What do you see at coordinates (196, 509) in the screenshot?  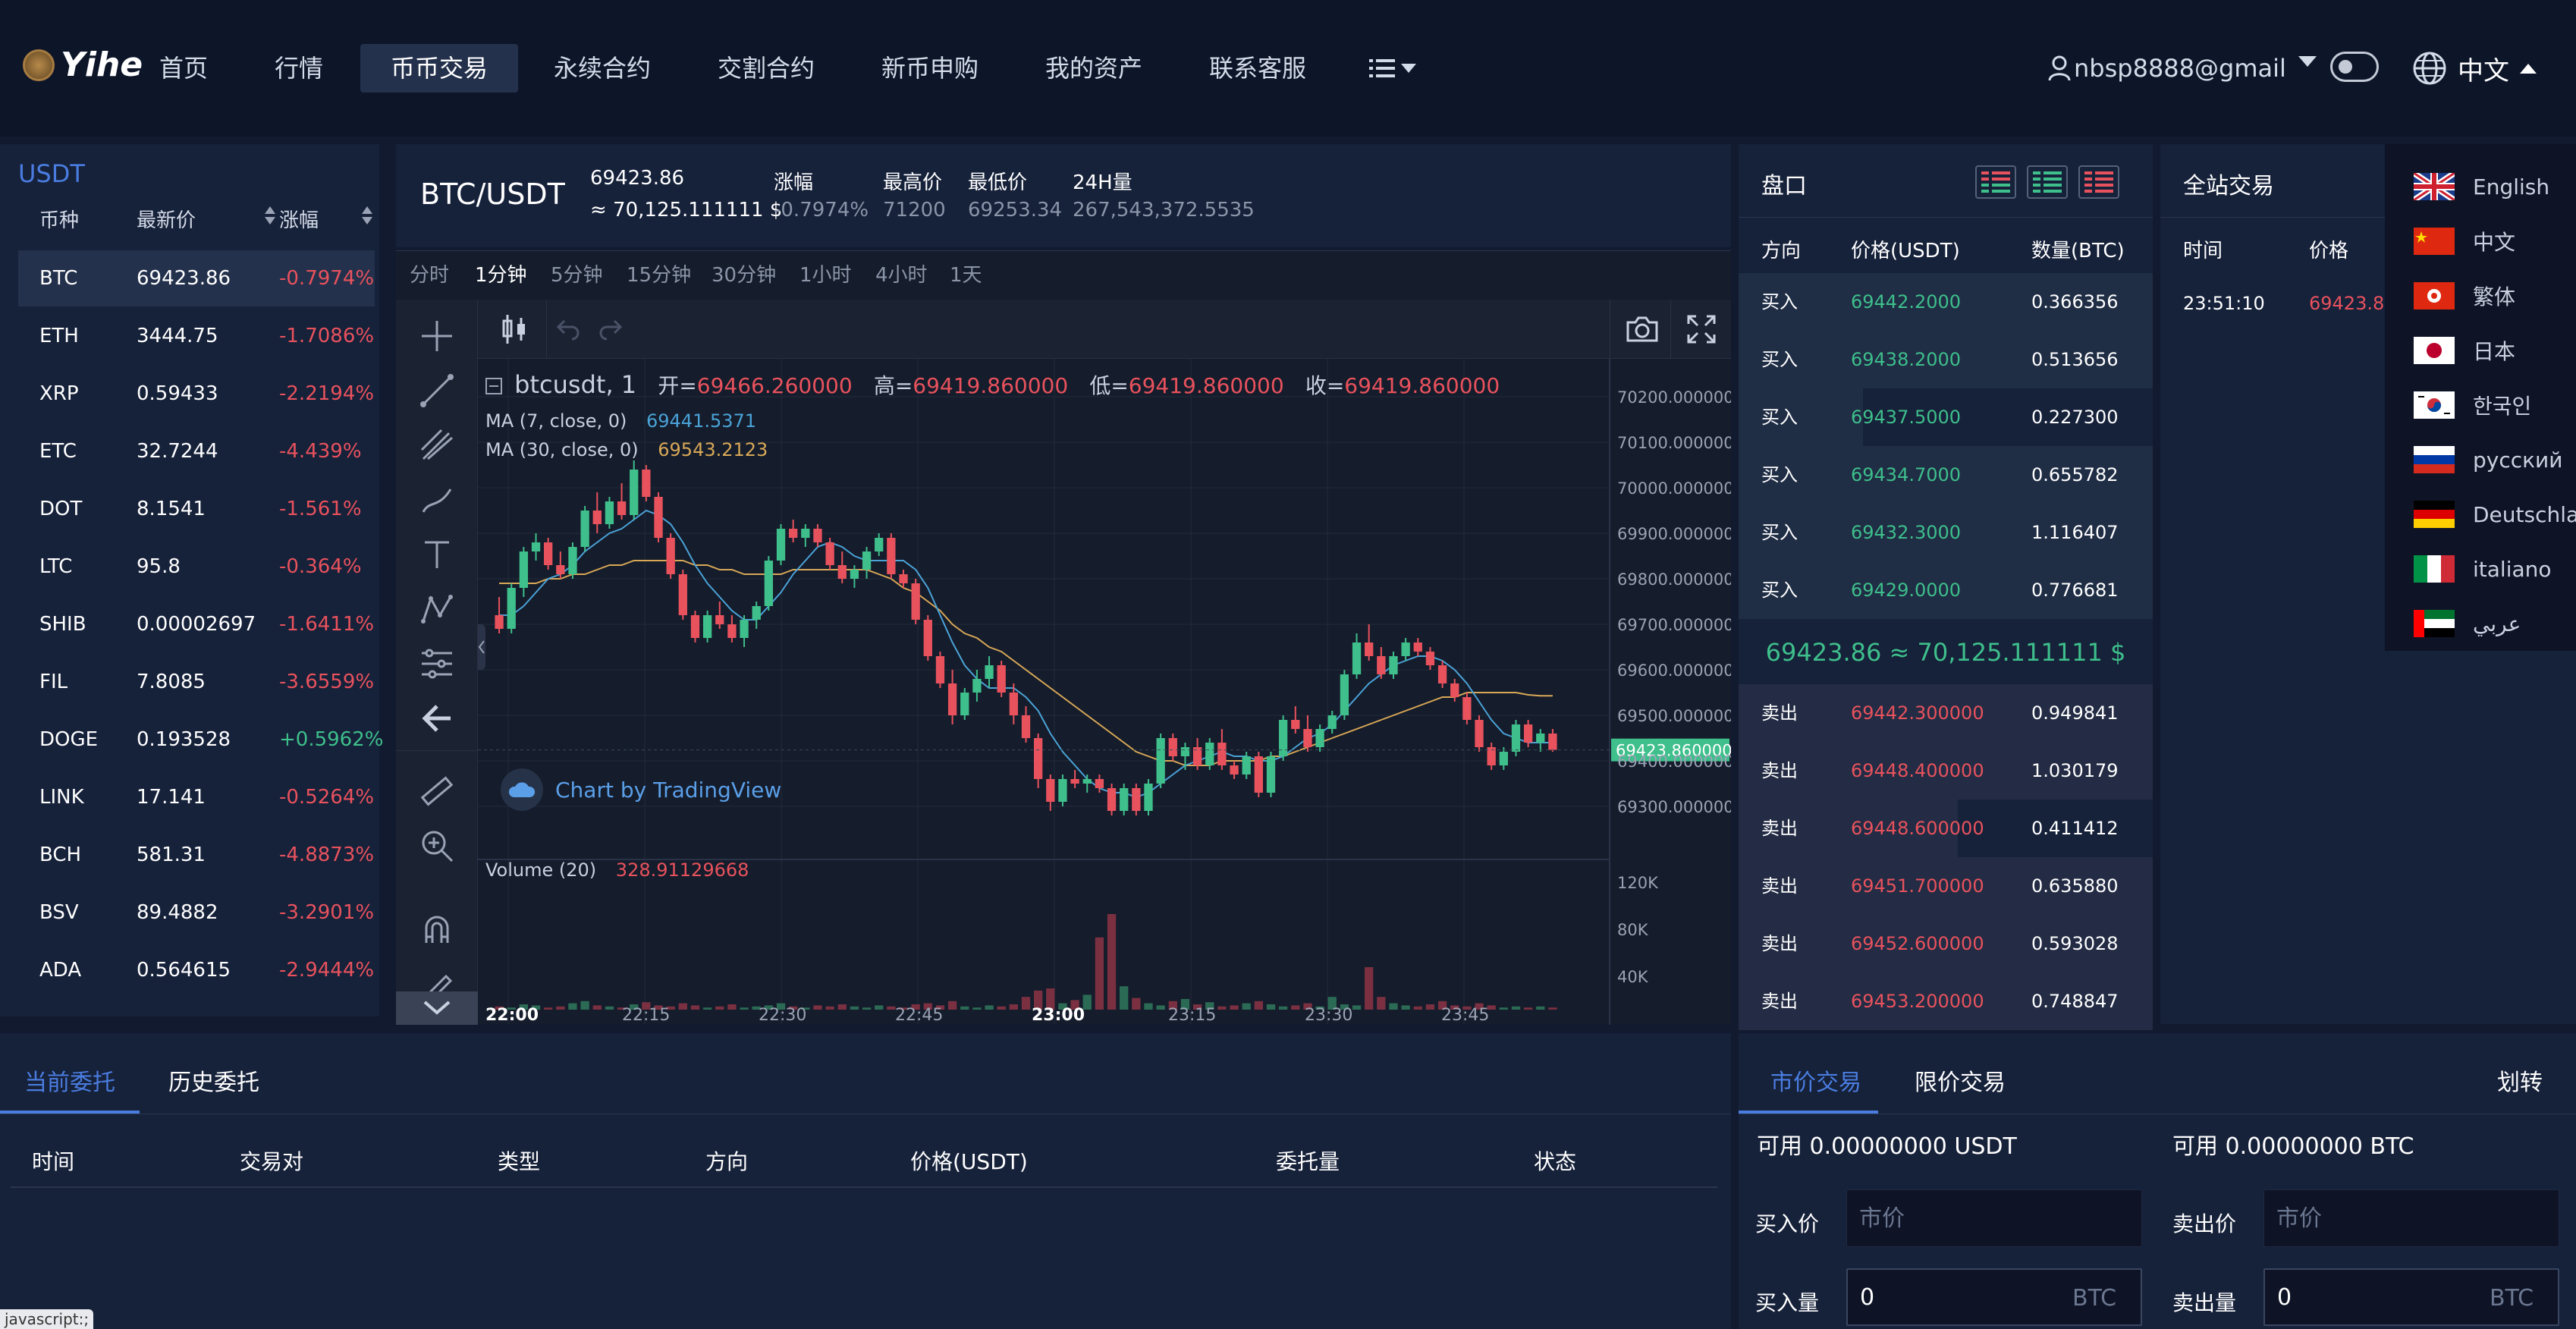 I see `market-row-dot: DOT 8.1541 -1.561%` at bounding box center [196, 509].